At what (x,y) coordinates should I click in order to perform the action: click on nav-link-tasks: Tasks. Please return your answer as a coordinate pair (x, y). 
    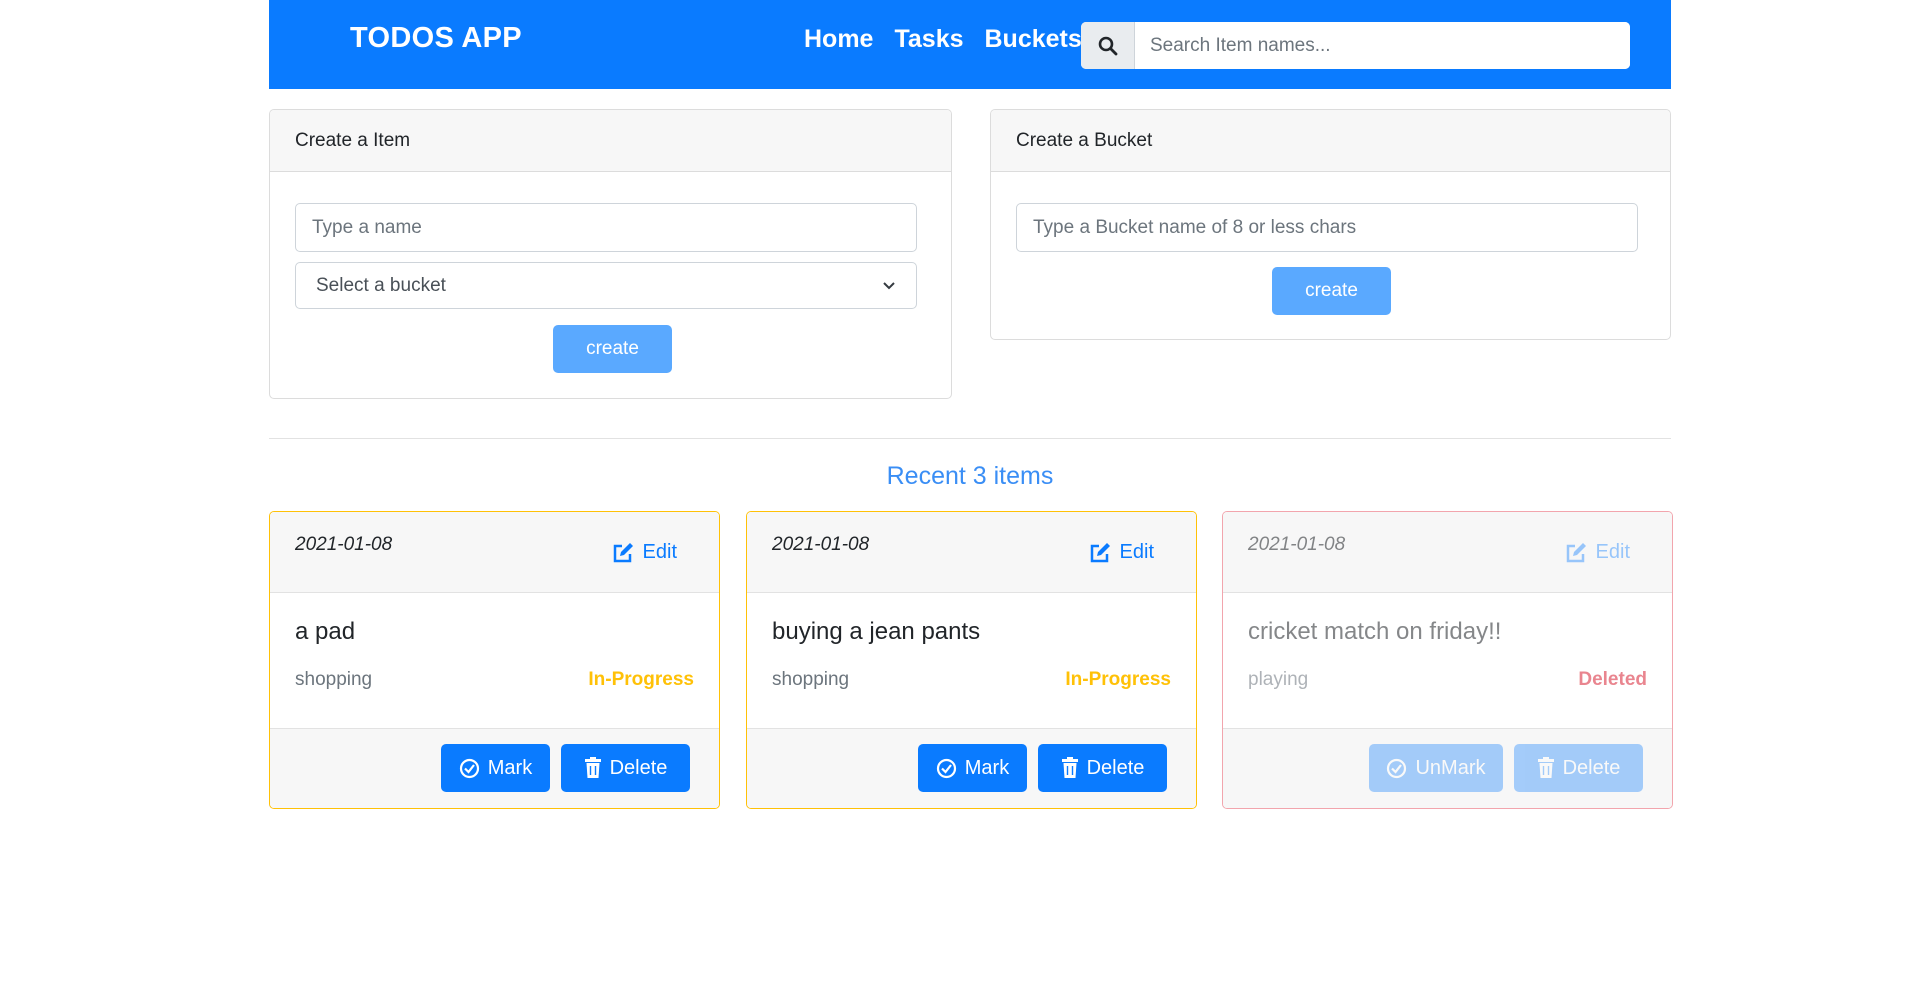
    Looking at the image, I should click on (928, 39).